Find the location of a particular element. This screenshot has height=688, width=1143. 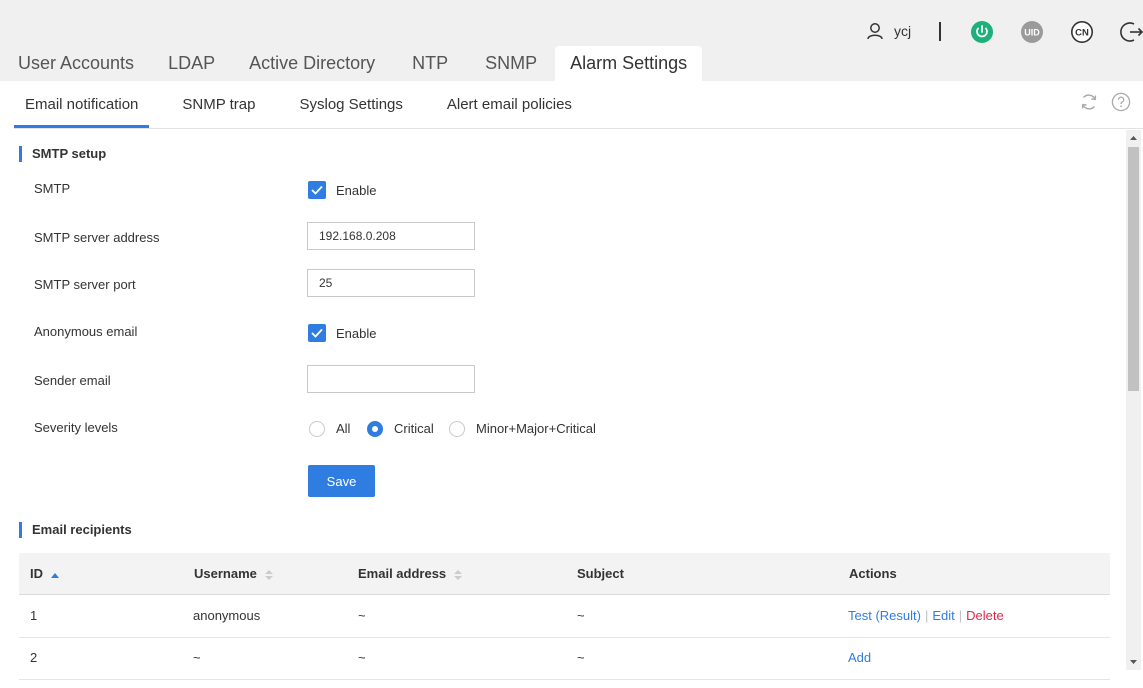

top-bar: ycj UID CN is located at coordinates (571, 23).